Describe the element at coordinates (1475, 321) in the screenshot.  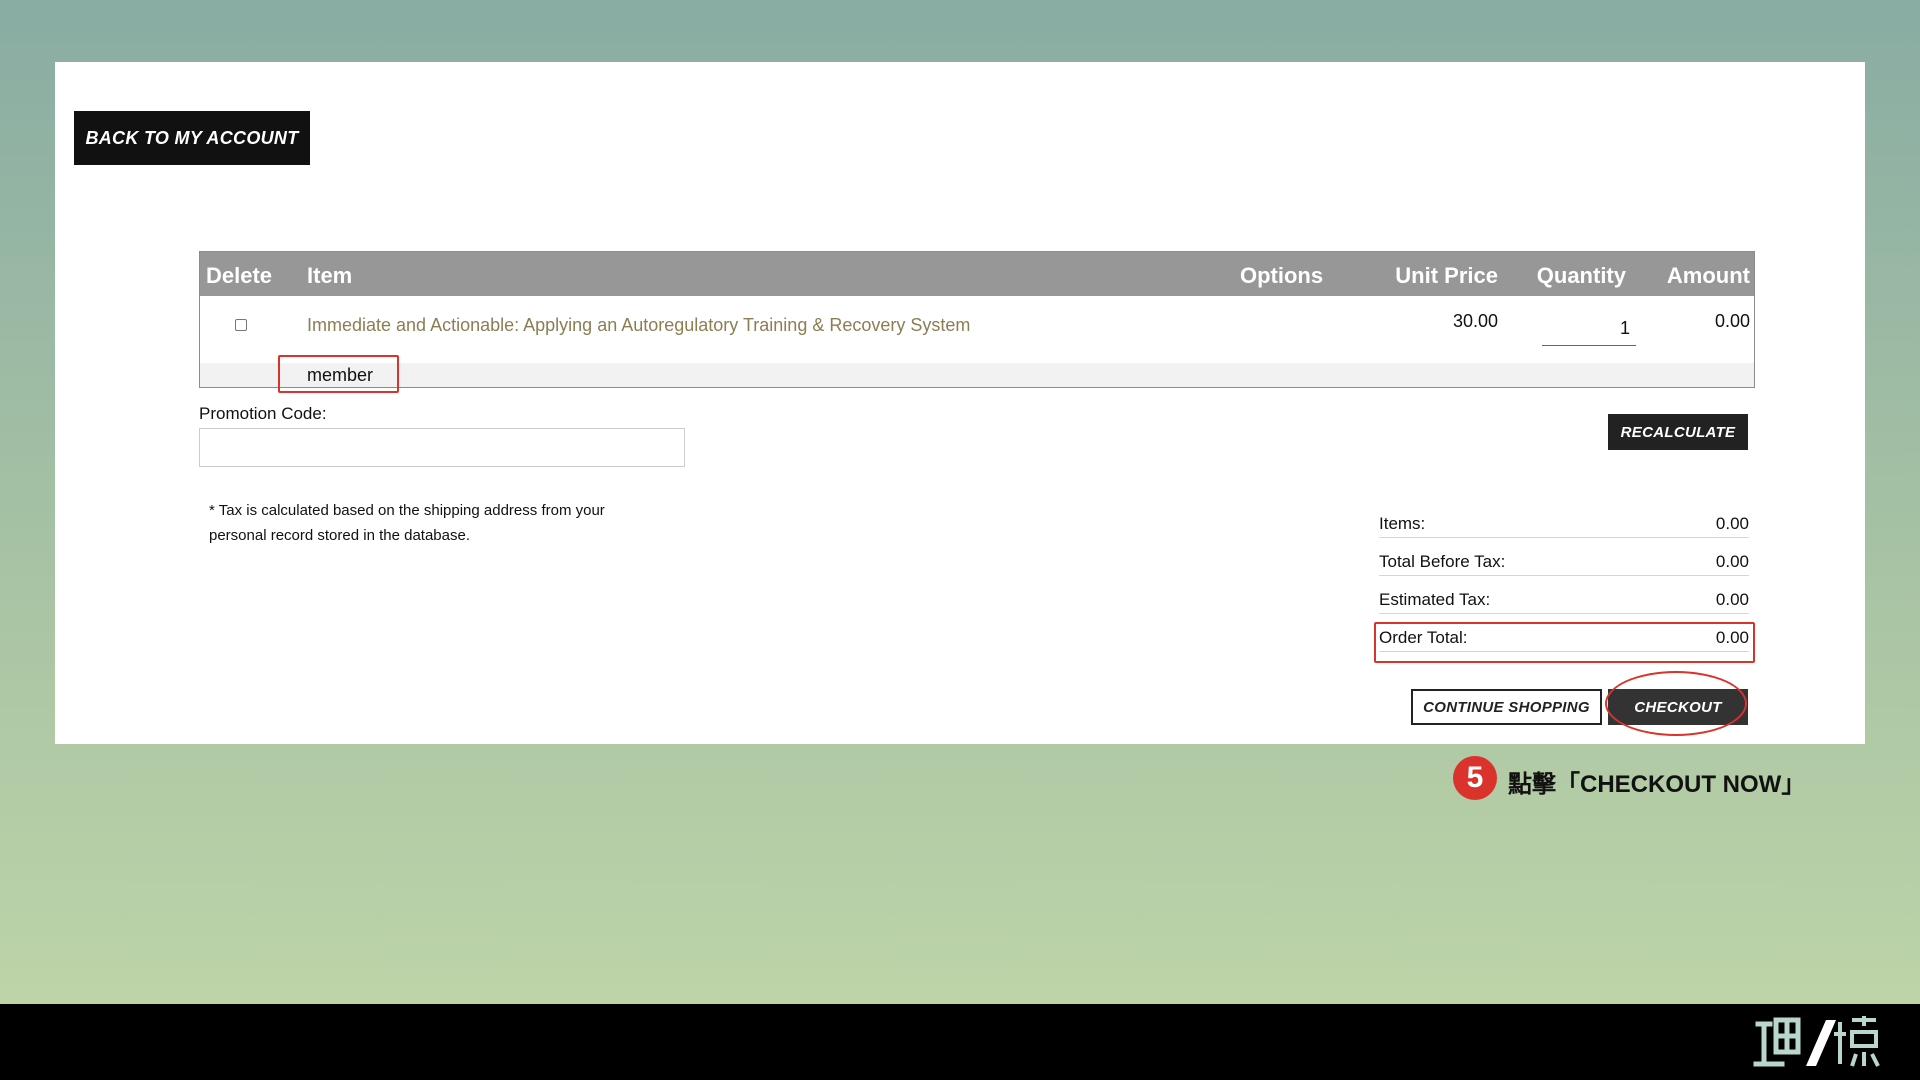
I see `cart-item-unit-price: 30.00` at that location.